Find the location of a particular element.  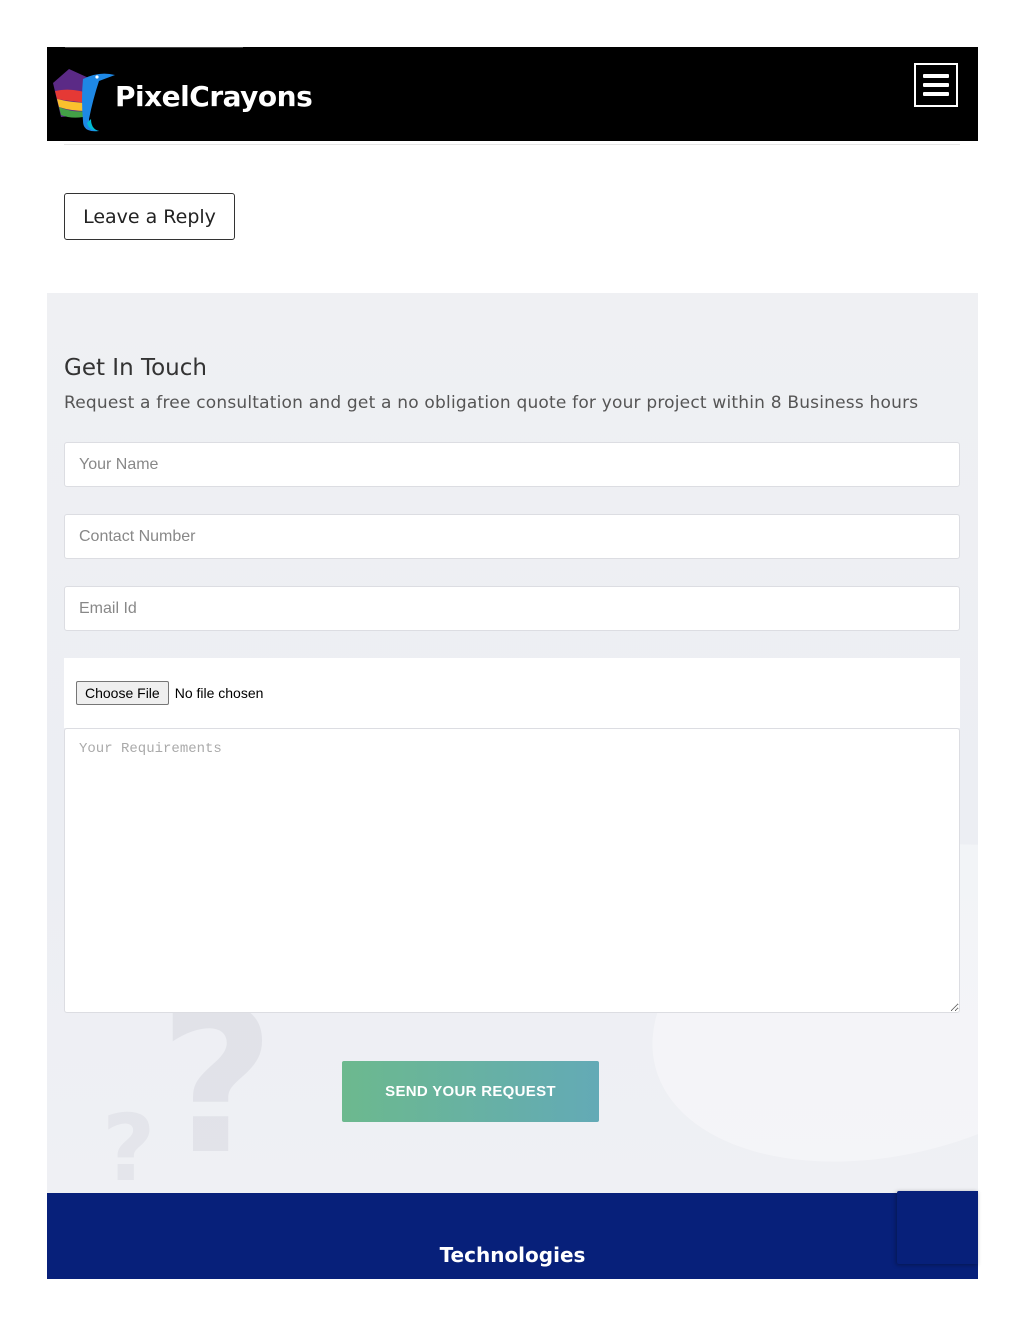

hummingbird-logo-icon is located at coordinates (84, 100).